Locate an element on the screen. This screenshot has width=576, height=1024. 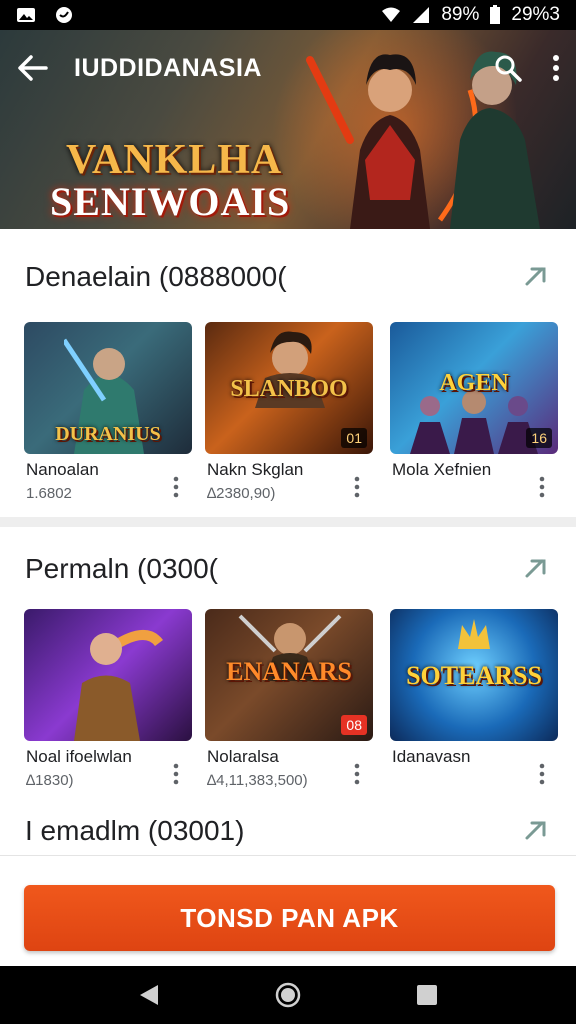
thumbnail-title: SOTEARSS is located at coordinates (474, 675).